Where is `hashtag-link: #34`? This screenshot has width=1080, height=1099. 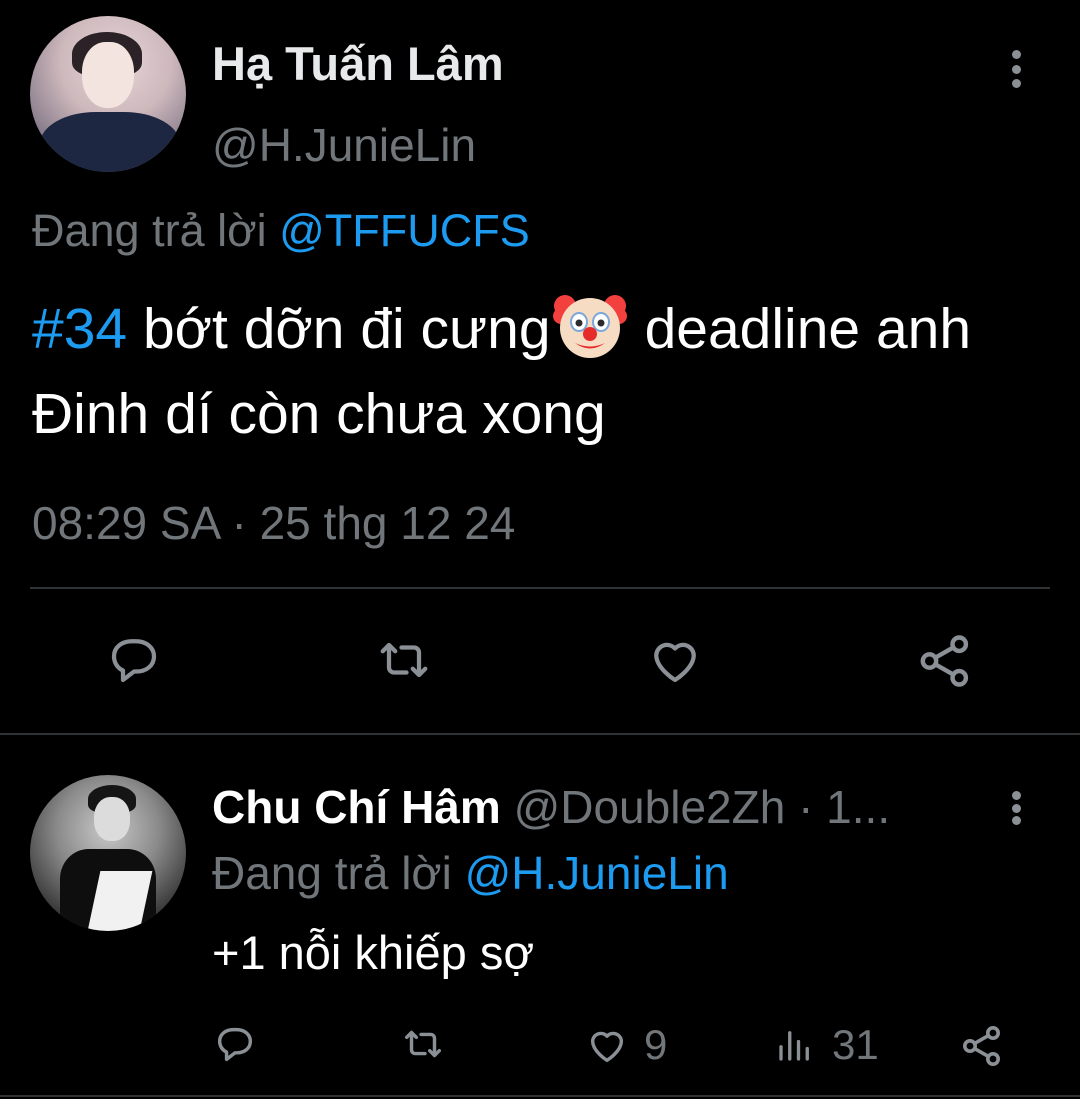
hashtag-link: #34 is located at coordinates (79, 329).